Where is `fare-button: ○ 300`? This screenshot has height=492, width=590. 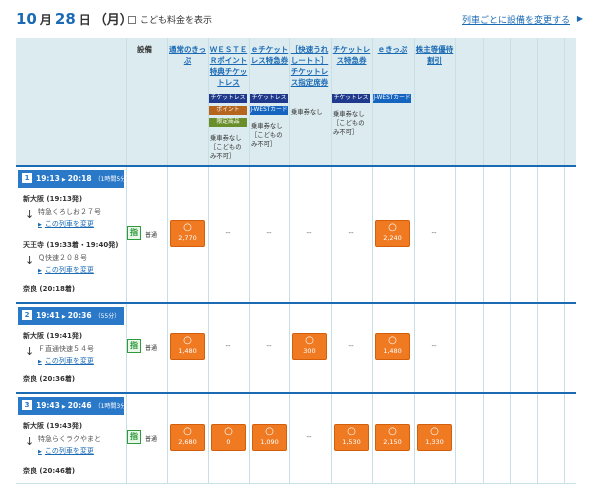 fare-button: ○ 300 is located at coordinates (309, 346).